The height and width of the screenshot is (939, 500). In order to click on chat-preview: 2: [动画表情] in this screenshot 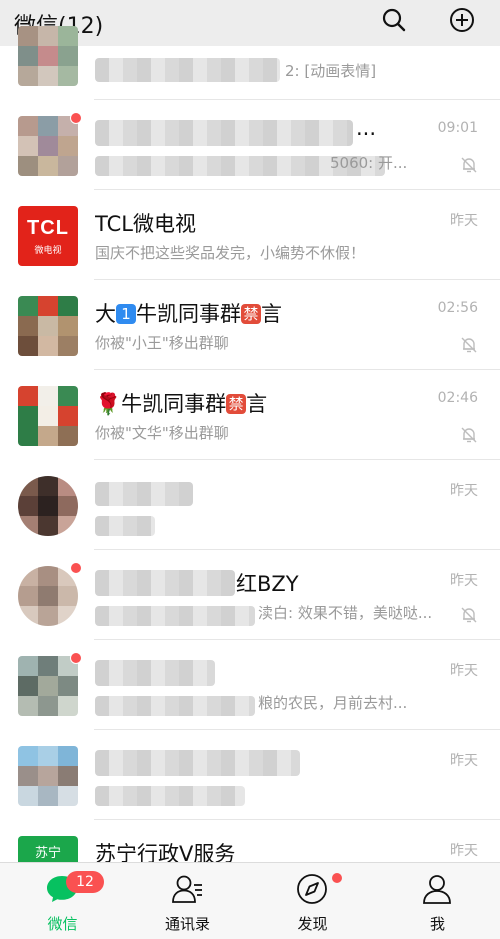, I will do `click(331, 71)`.